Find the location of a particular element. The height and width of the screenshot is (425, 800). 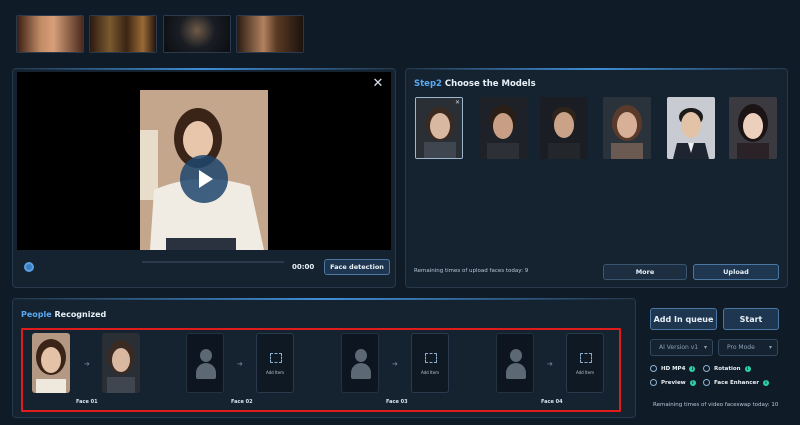

option-face-enhancer: Face Enhancer i is located at coordinates (736, 382).